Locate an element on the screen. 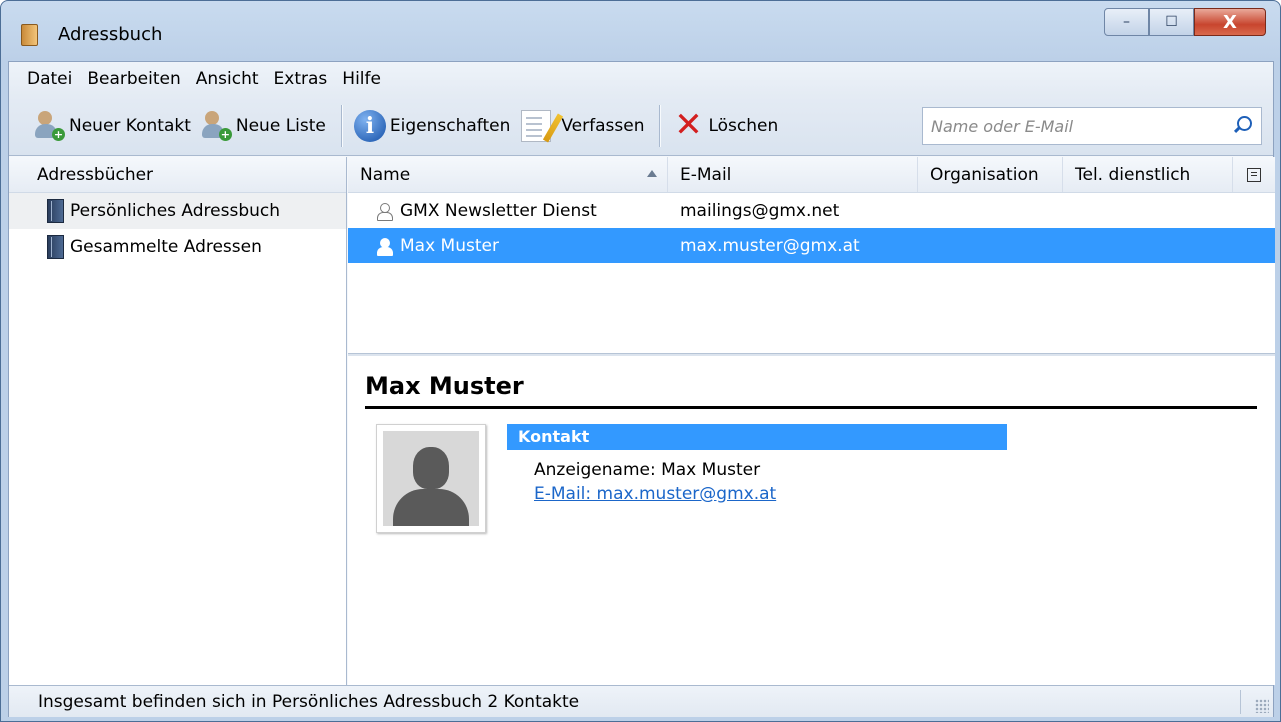  menu-ansicht: Ansicht is located at coordinates (227, 79).